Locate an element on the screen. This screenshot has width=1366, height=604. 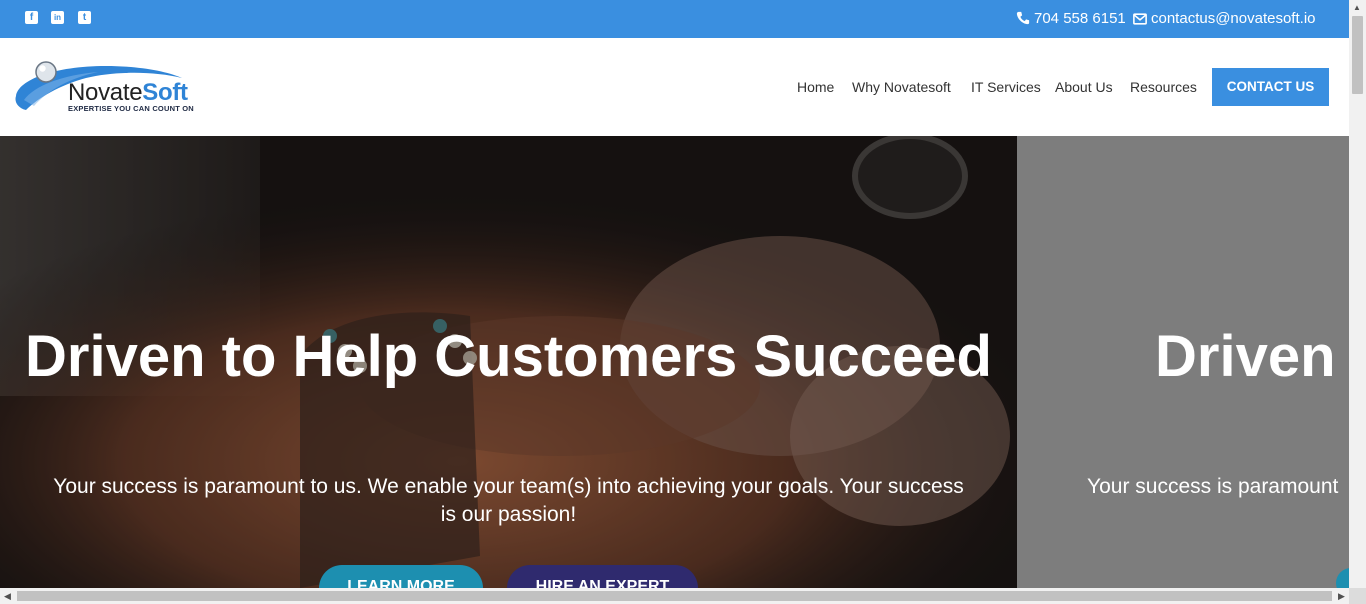
phone-number: 704 558 6151 is located at coordinates (1080, 18).